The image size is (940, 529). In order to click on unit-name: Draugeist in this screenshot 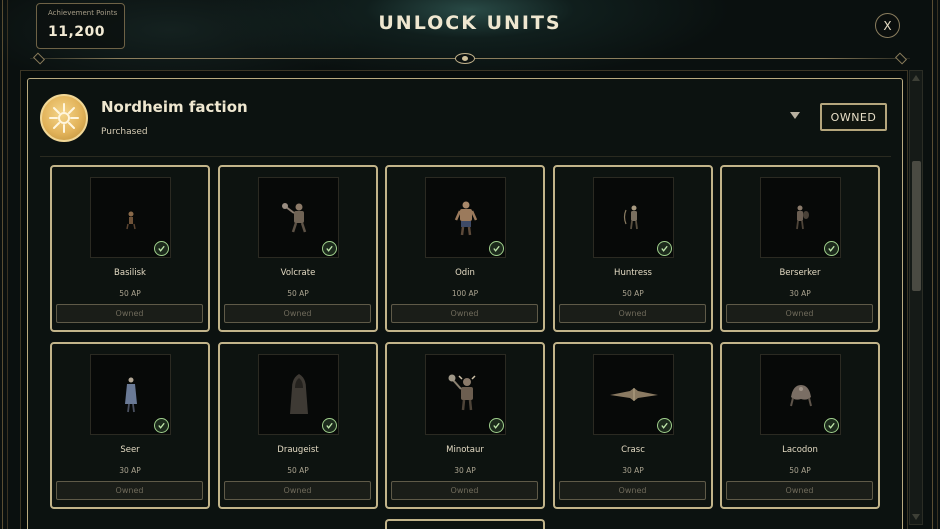, I will do `click(298, 450)`.